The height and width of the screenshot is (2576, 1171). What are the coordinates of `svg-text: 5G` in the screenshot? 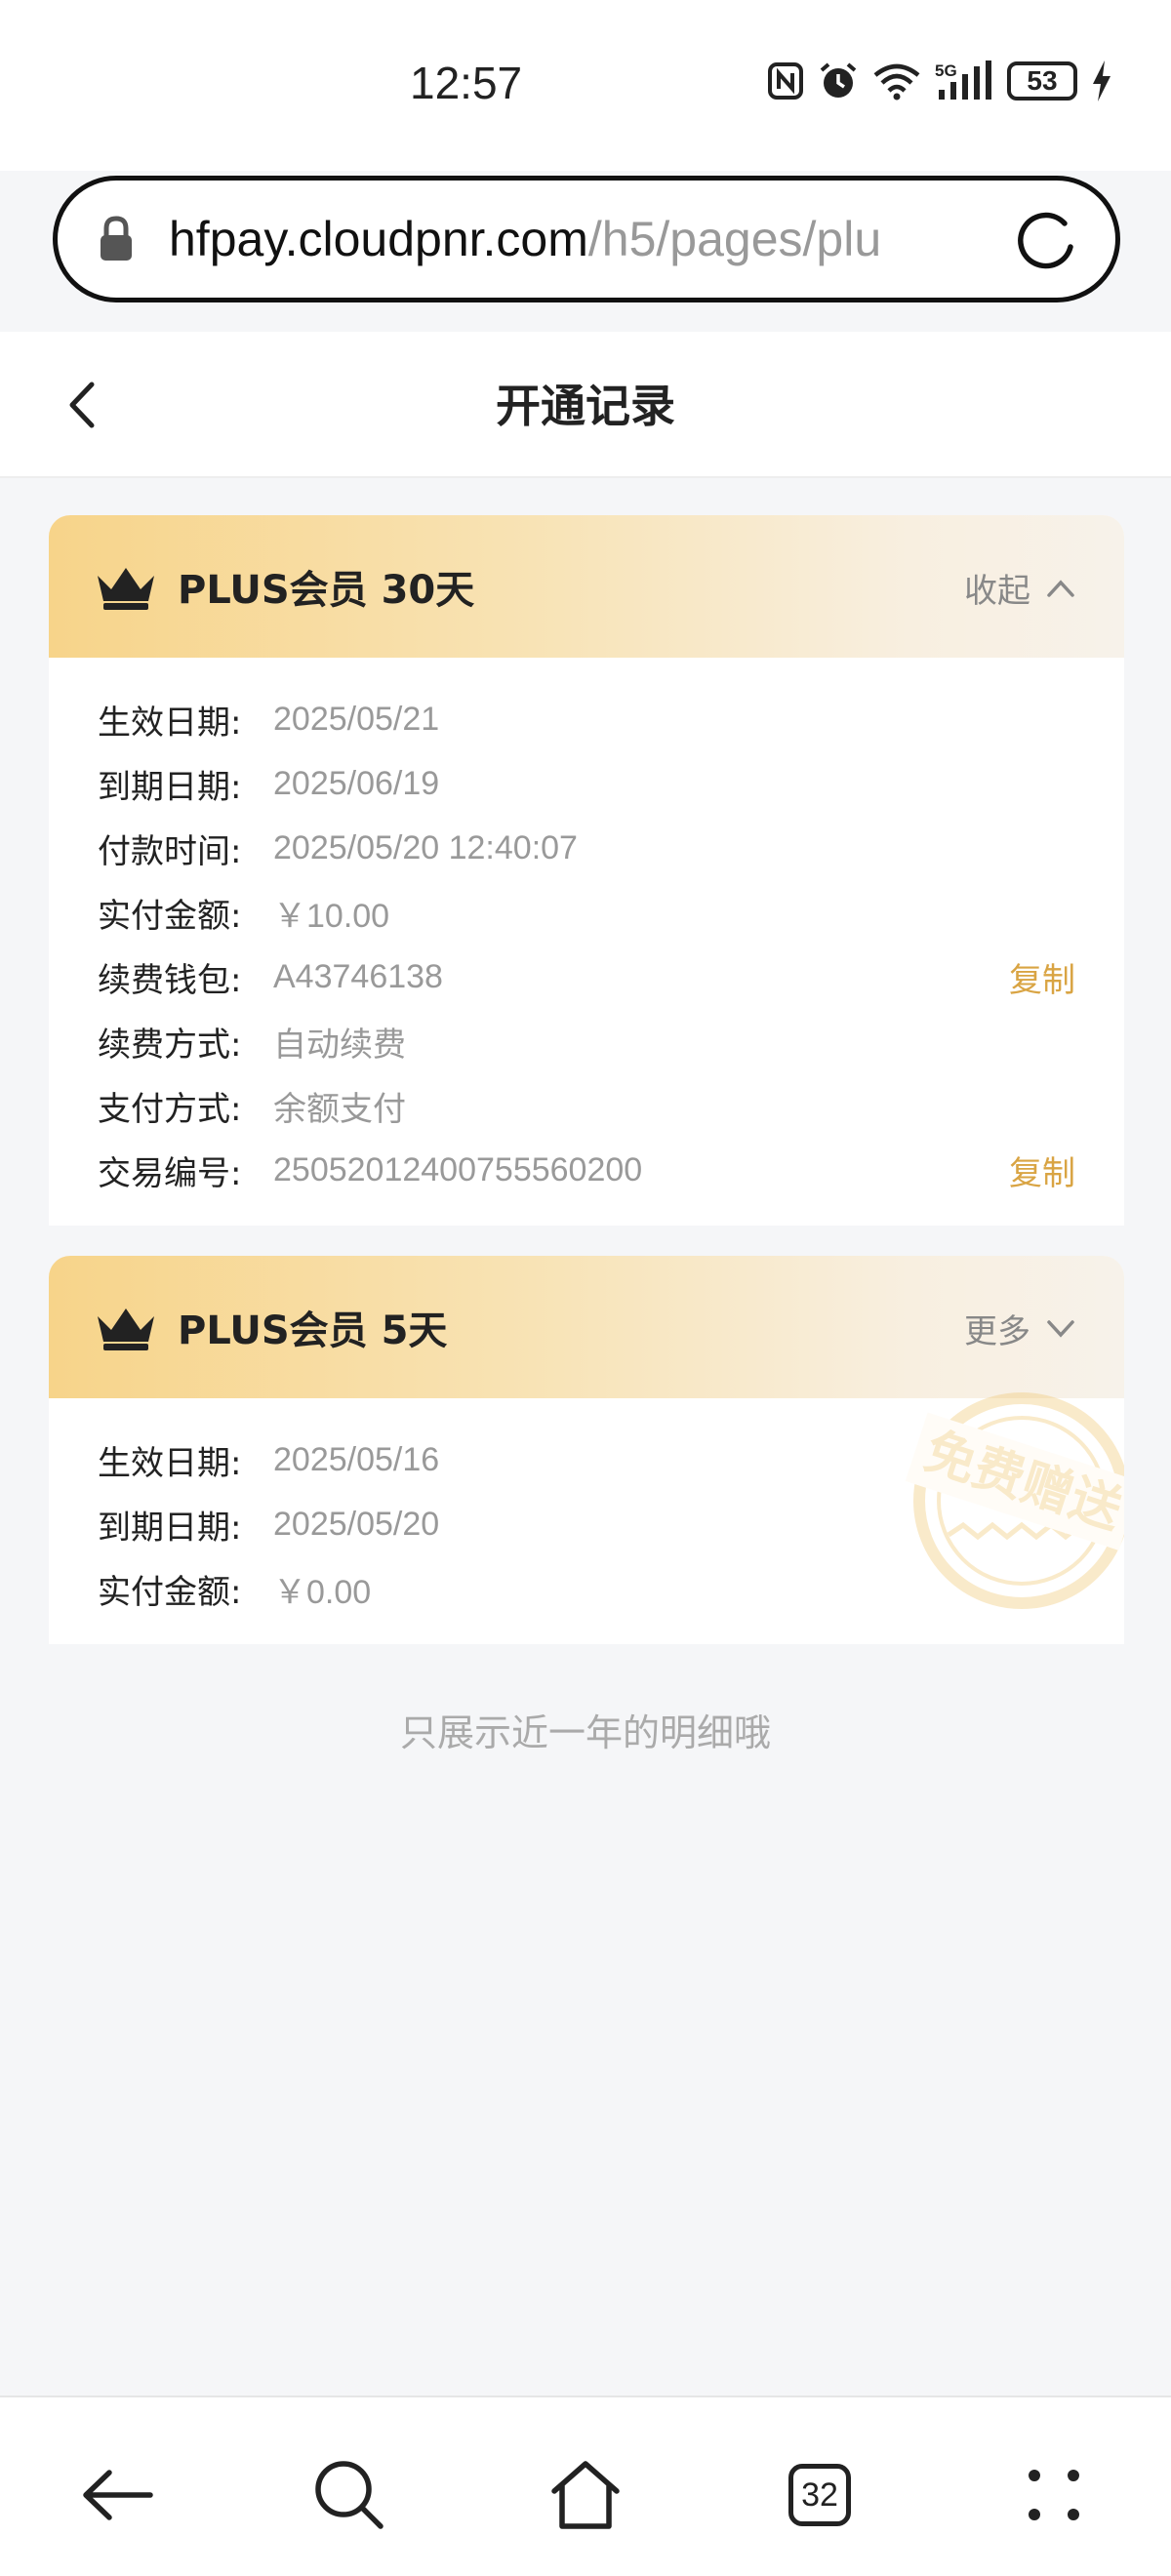 It's located at (946, 70).